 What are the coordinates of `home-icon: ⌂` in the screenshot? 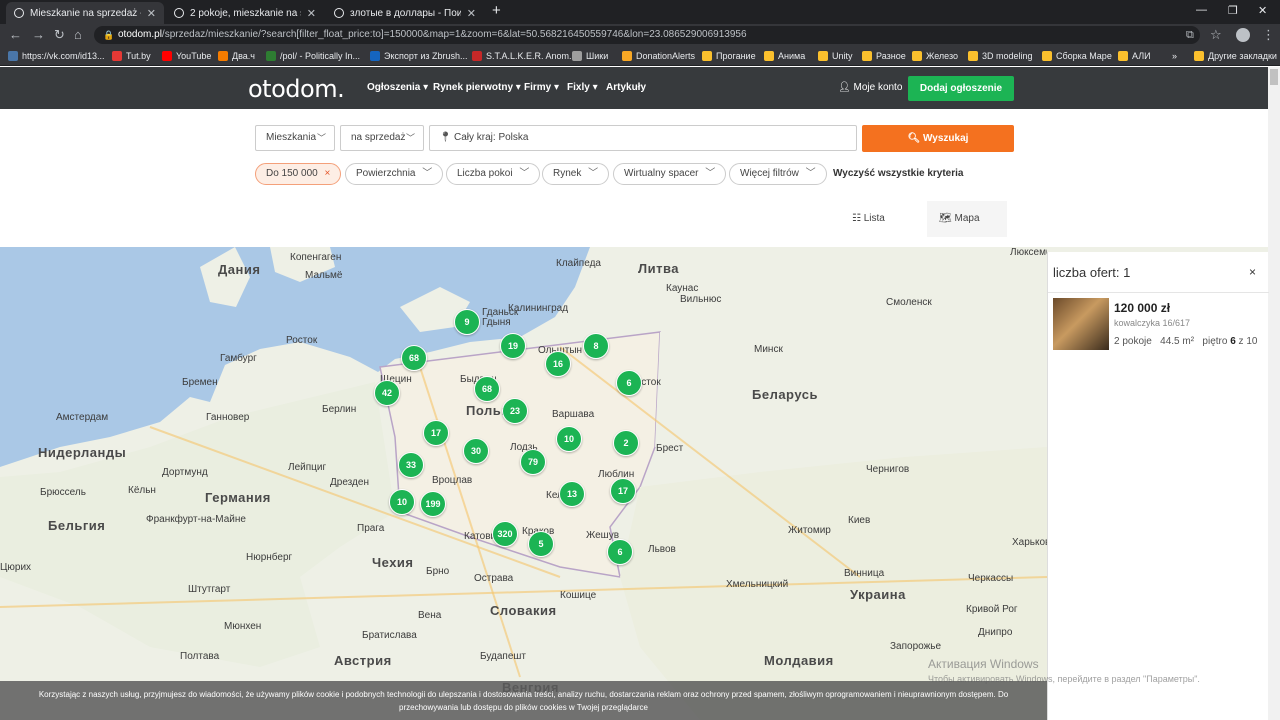 It's located at (78, 35).